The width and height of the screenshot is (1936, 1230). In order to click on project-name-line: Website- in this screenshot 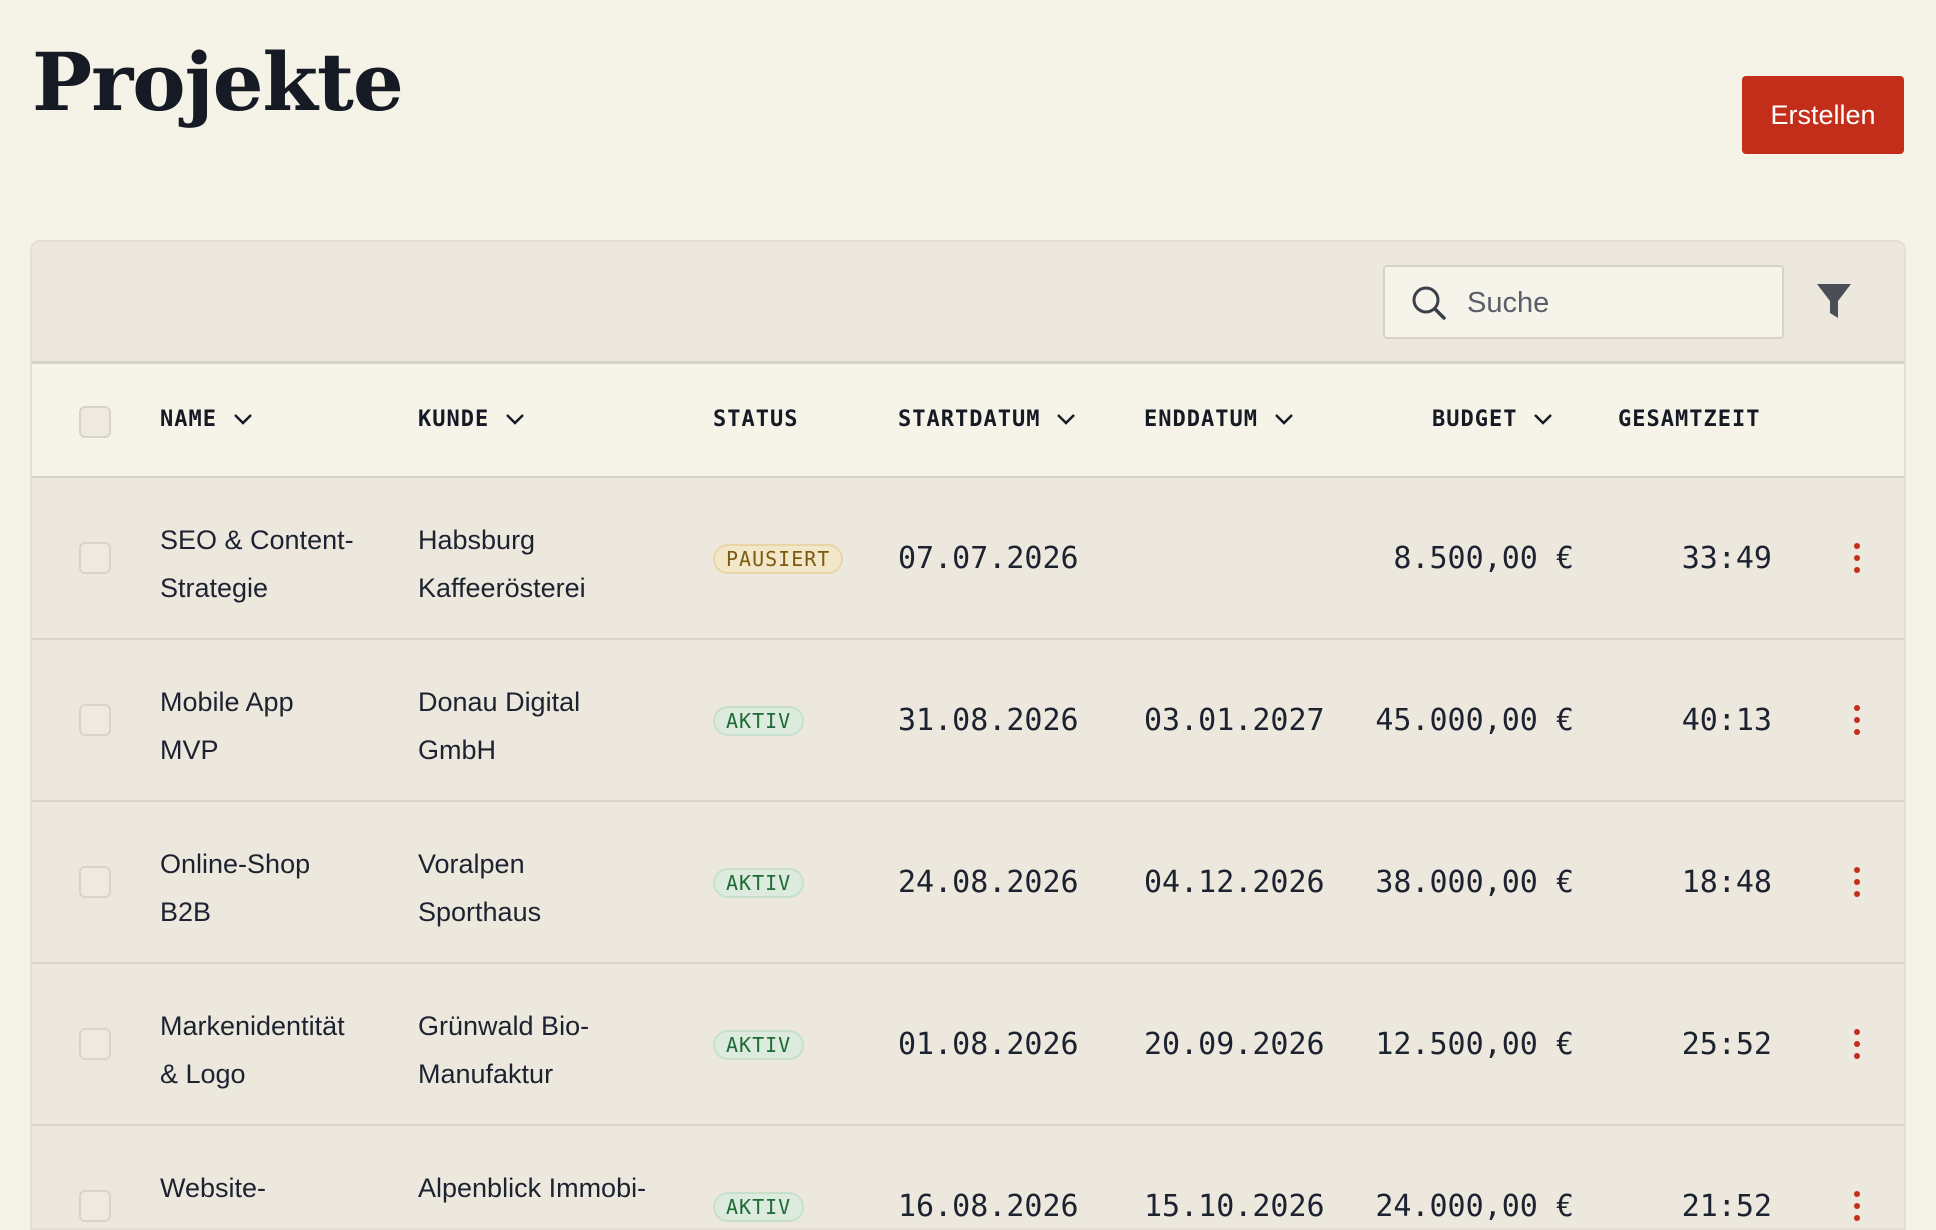, I will do `click(213, 1188)`.